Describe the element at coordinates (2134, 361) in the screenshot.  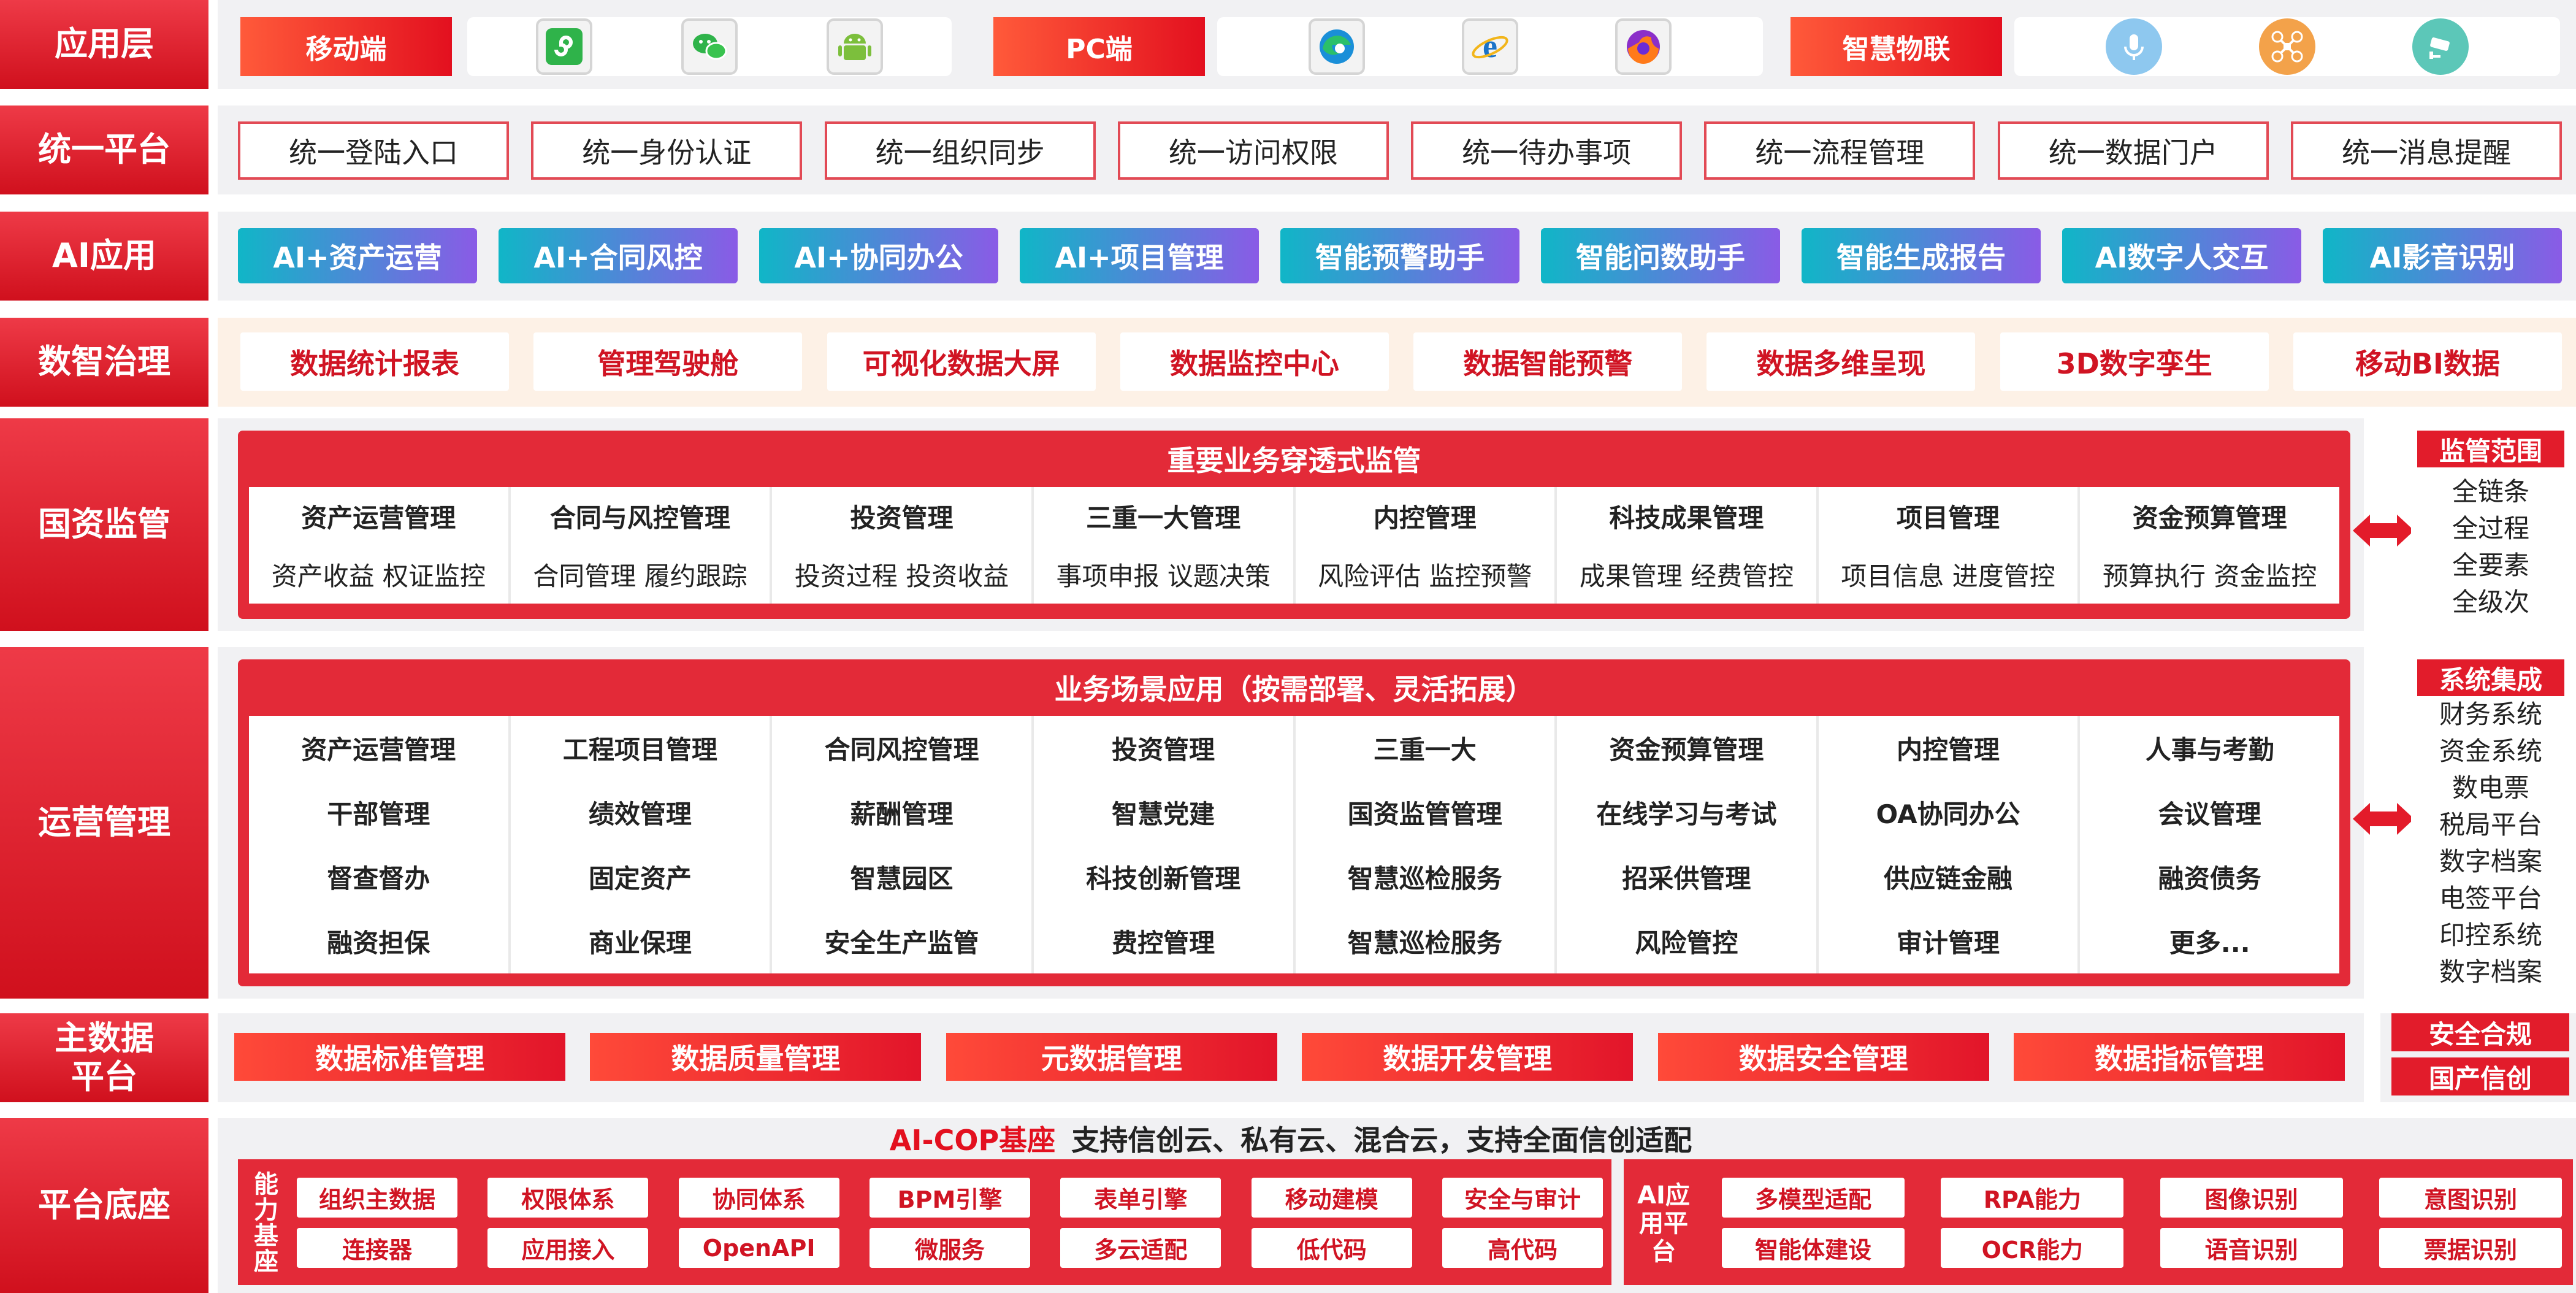
I see `gov-3d-digital-twin: 3D数字孪生` at that location.